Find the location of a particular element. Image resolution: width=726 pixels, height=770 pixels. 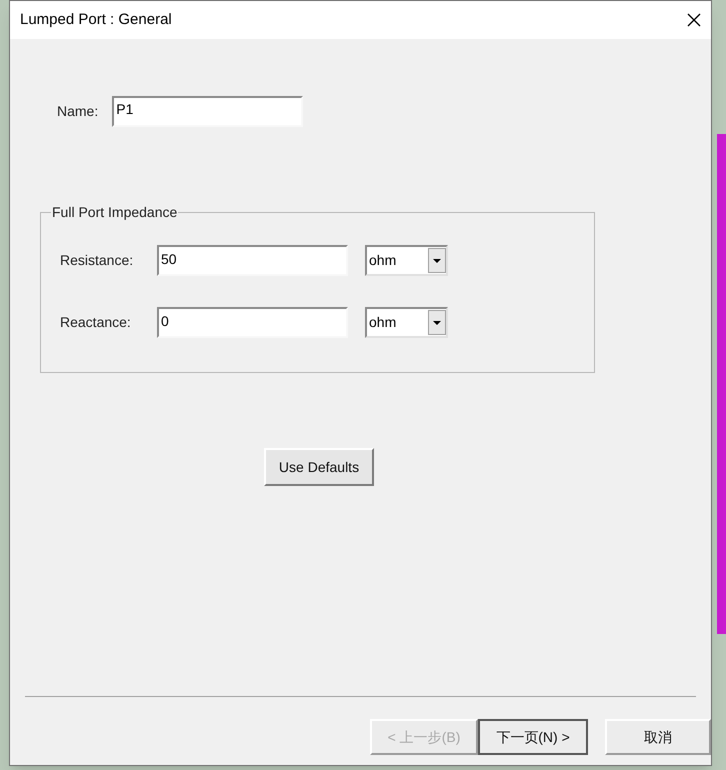

window-title: Lumped Port : General is located at coordinates (96, 20).